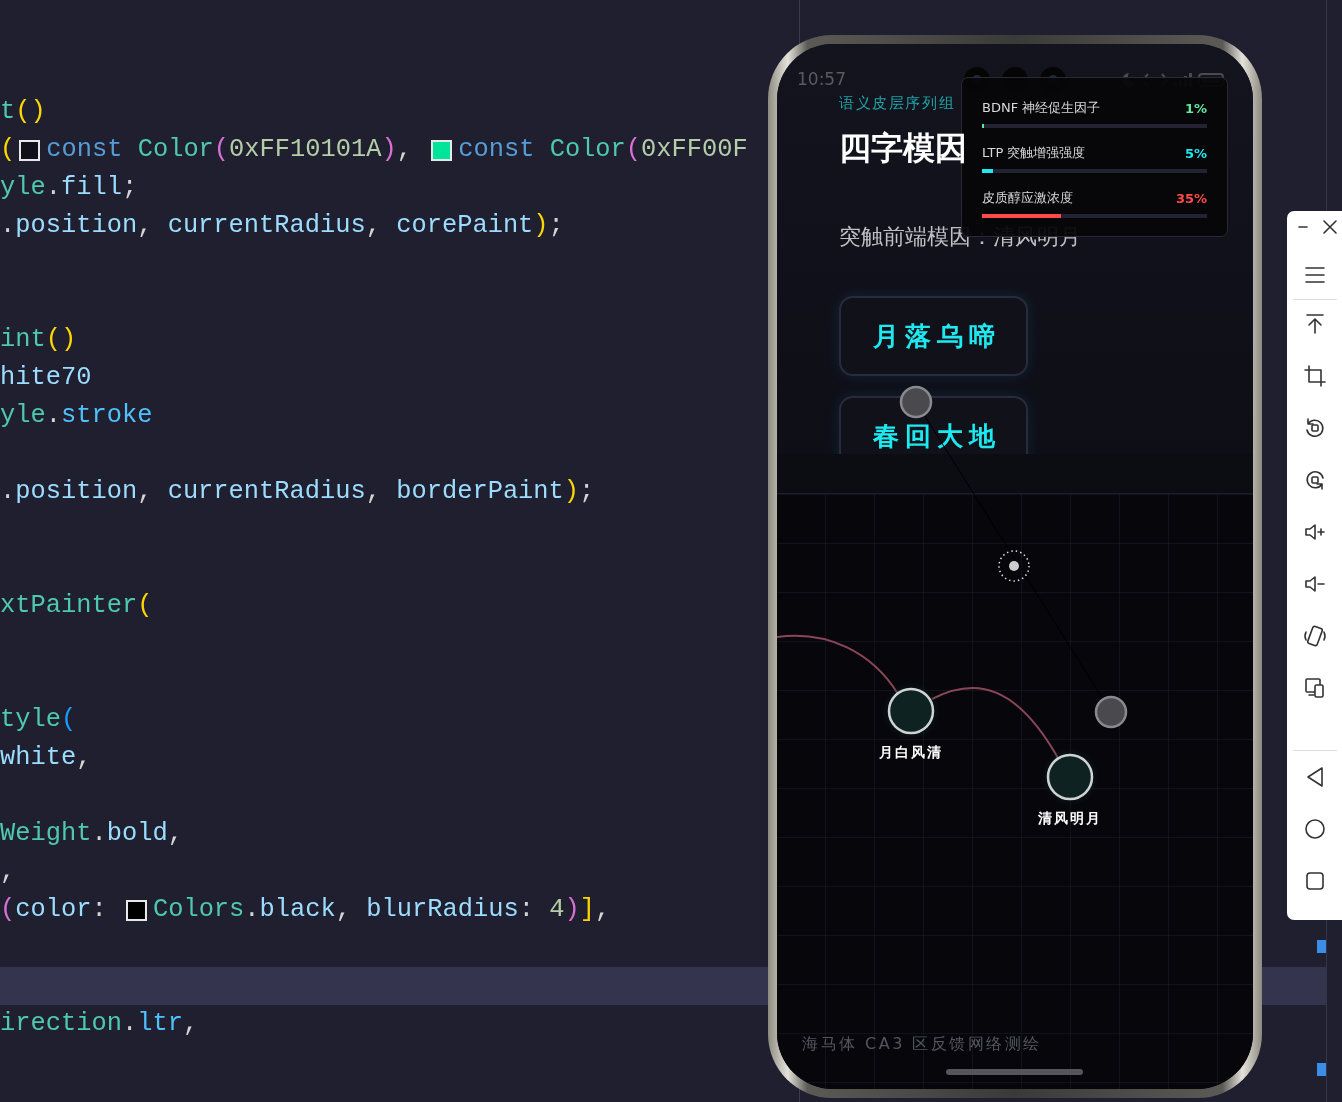  I want to click on screen-title: 四字模因, so click(903, 148).